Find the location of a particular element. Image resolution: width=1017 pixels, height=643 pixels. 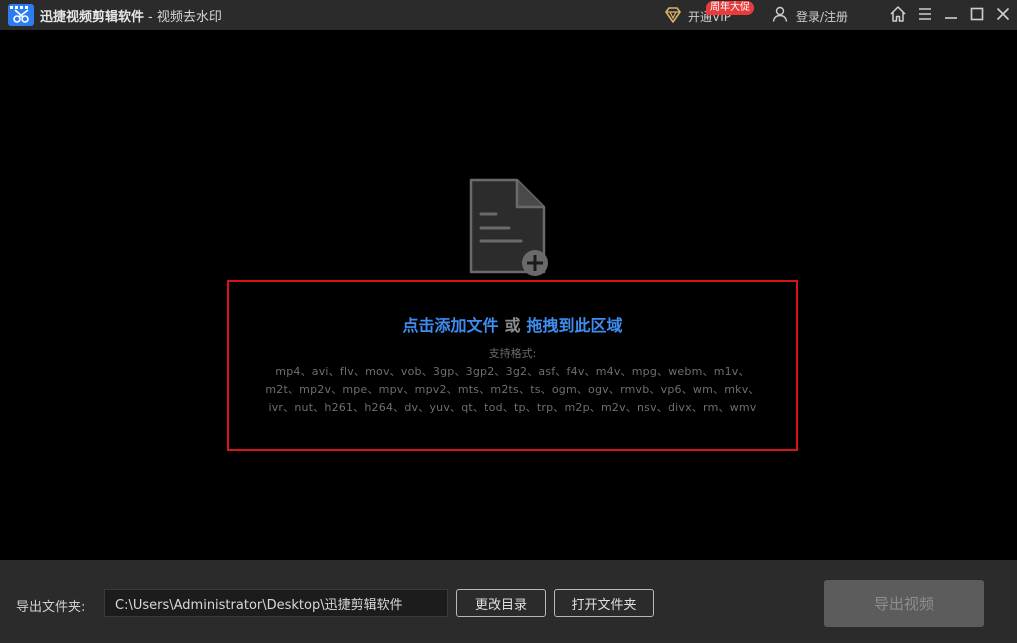

maximize-button is located at coordinates (977, 14).